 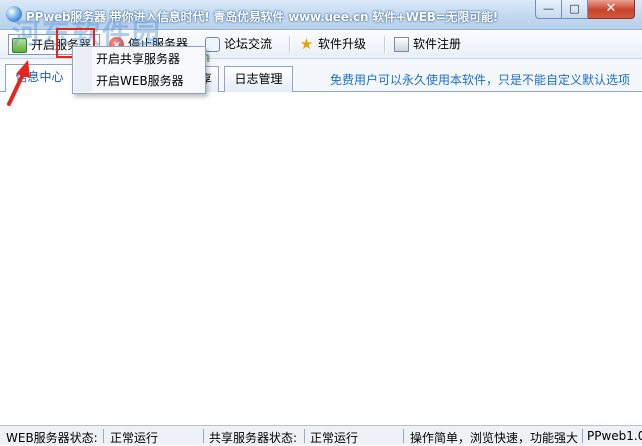 I want to click on red-arrow-annotation, so click(x=18, y=83).